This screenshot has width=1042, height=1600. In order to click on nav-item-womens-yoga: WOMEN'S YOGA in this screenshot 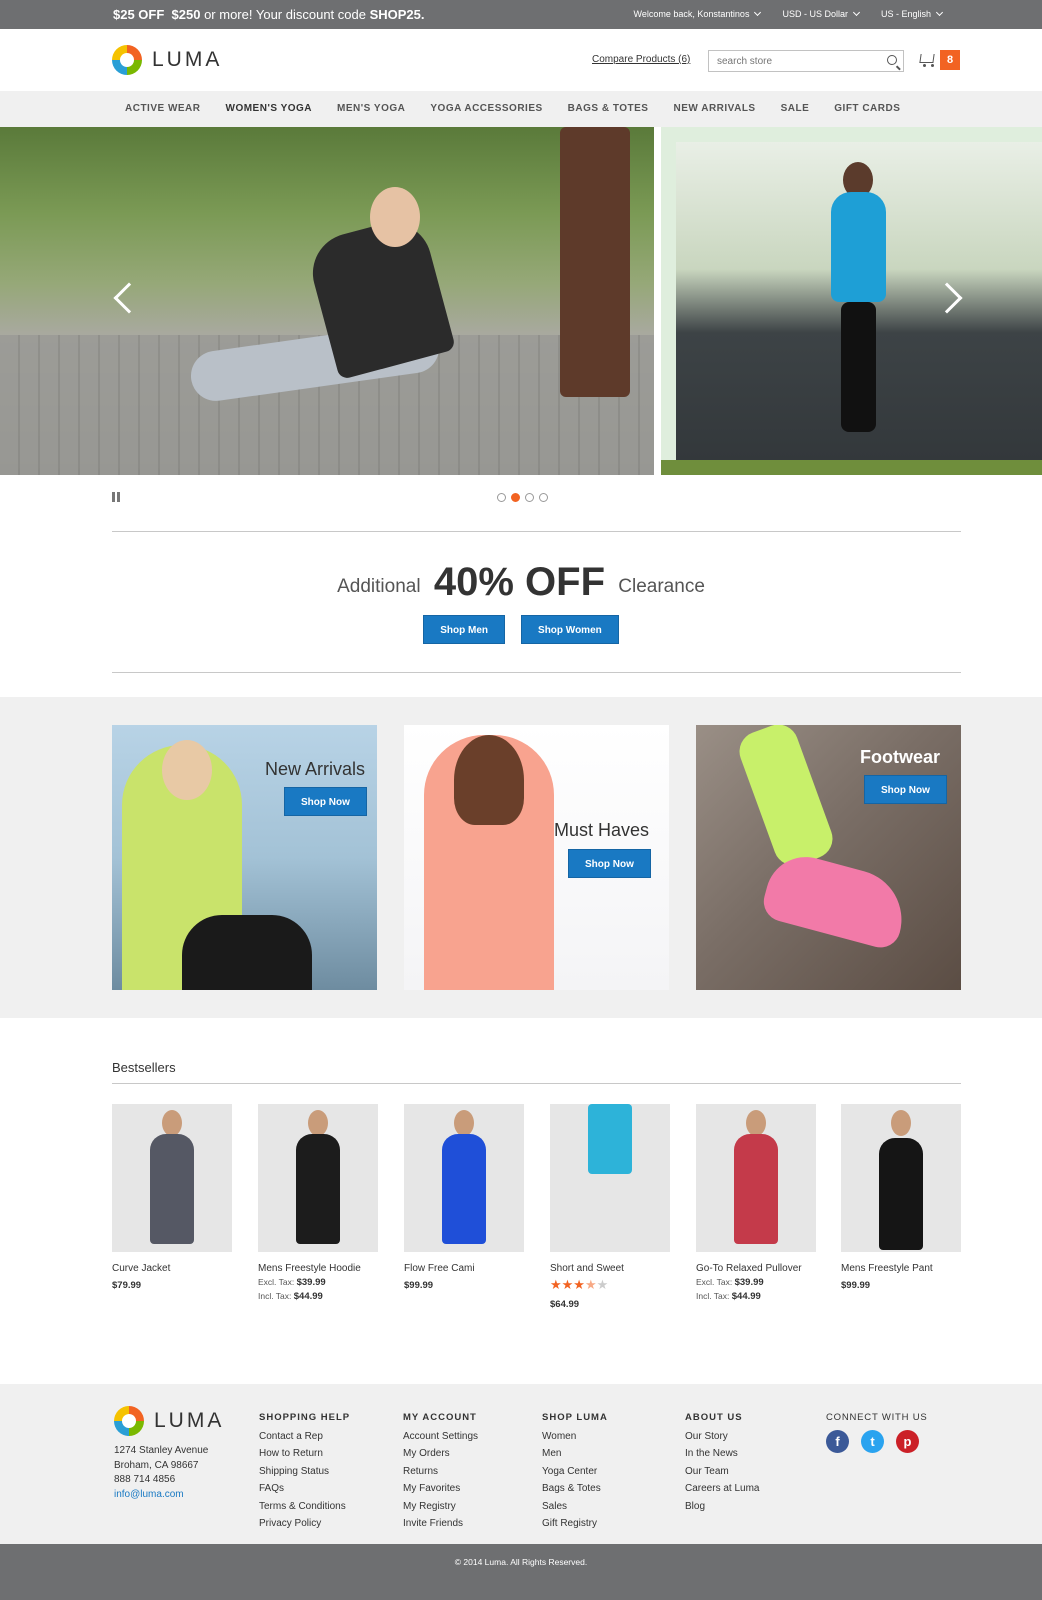, I will do `click(269, 108)`.